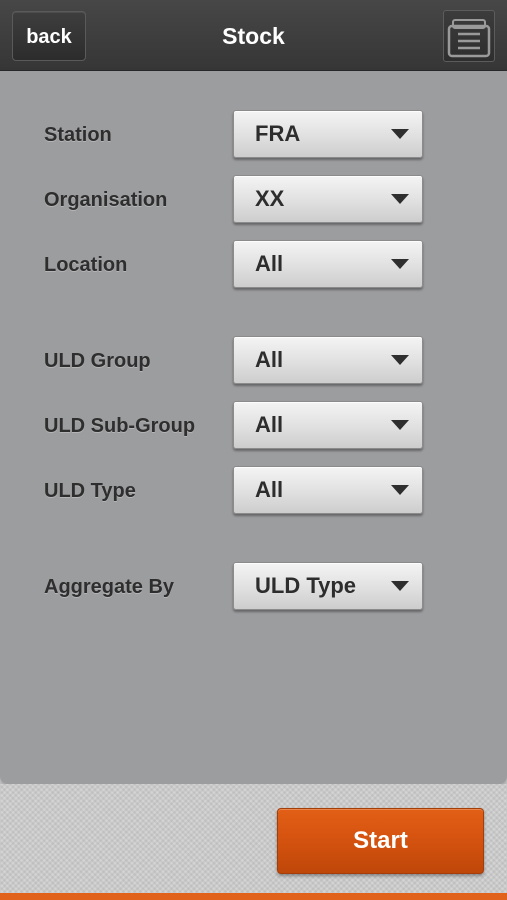 The height and width of the screenshot is (900, 507). What do you see at coordinates (270, 198) in the screenshot?
I see `organisation-value: XX` at bounding box center [270, 198].